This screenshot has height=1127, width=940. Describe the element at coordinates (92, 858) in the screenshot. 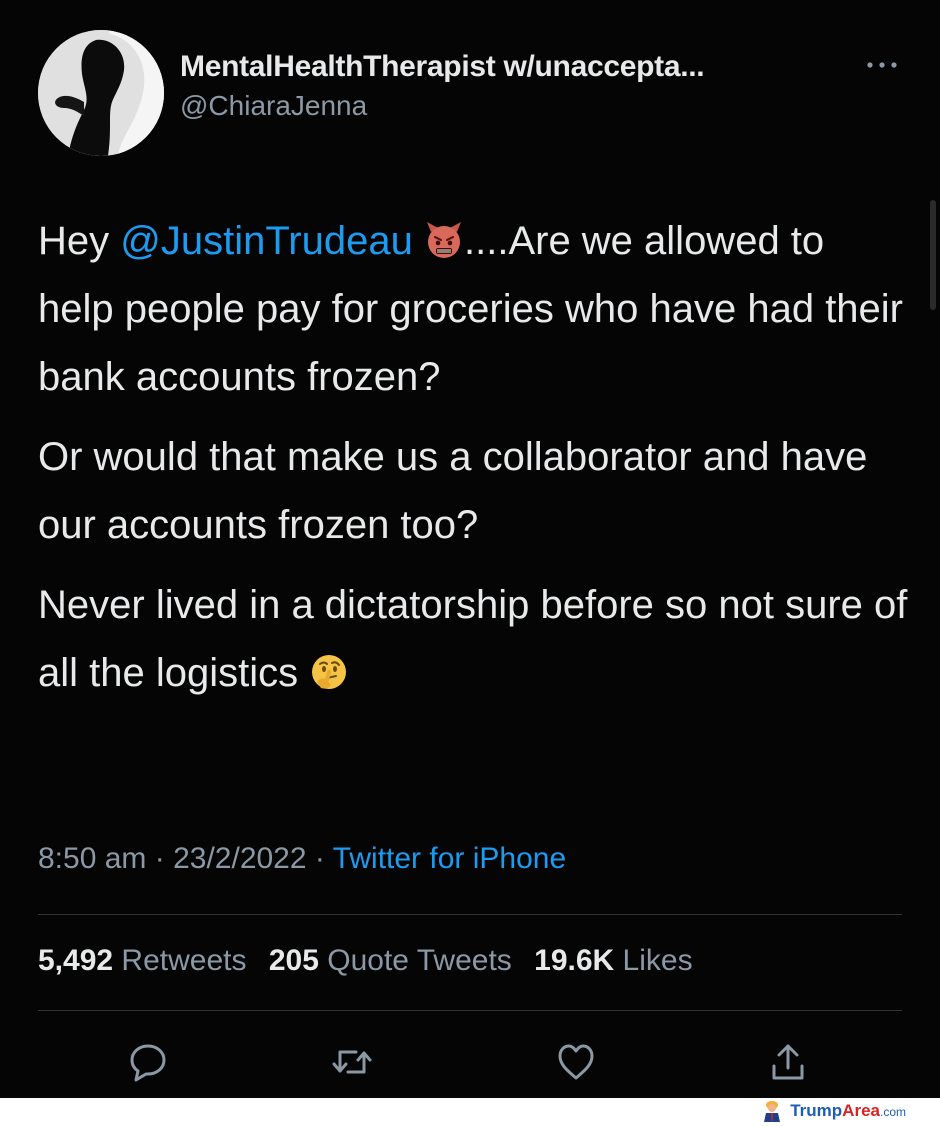

I see `tweet-time: 8:50 am` at that location.